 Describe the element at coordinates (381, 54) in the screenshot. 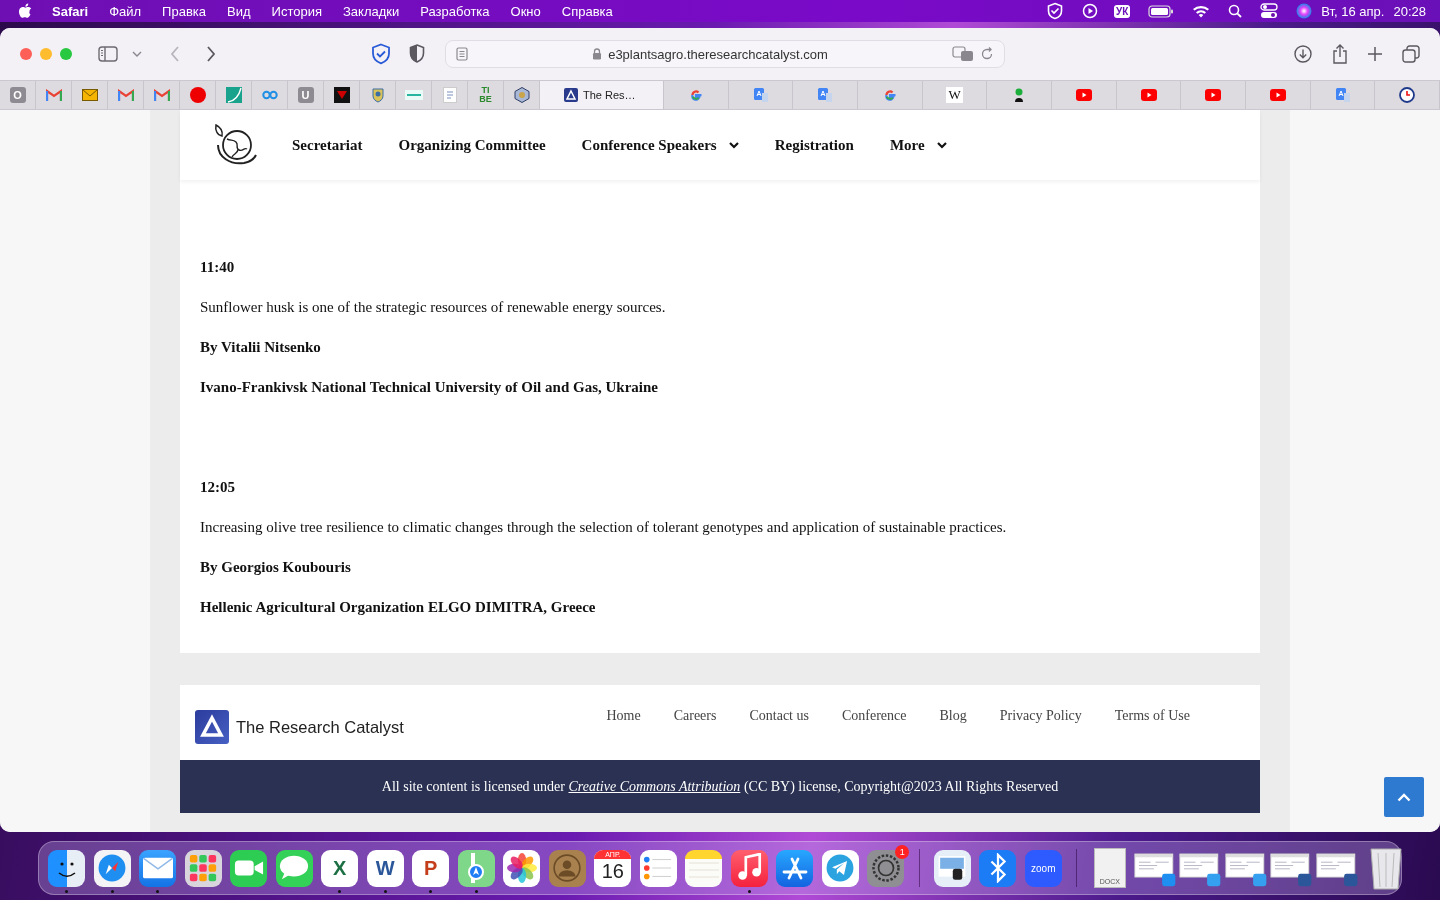

I see `shield-check-icon` at that location.